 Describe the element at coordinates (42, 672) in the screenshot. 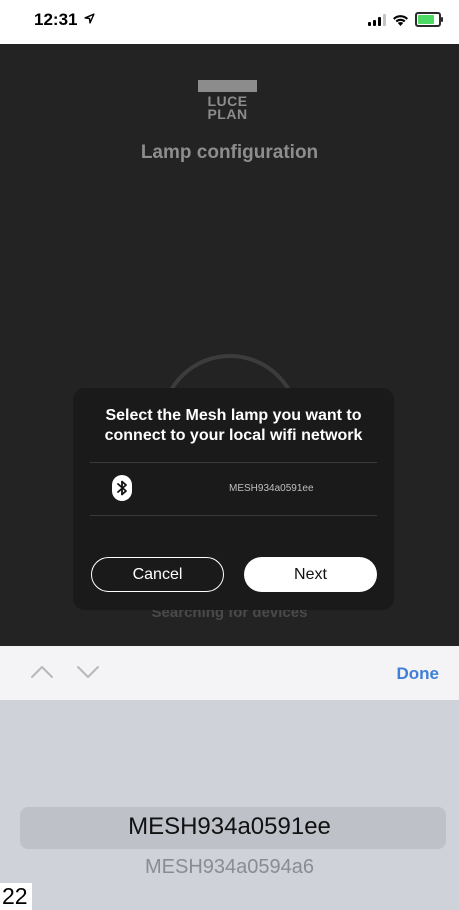

I see `chevron-up-icon` at that location.